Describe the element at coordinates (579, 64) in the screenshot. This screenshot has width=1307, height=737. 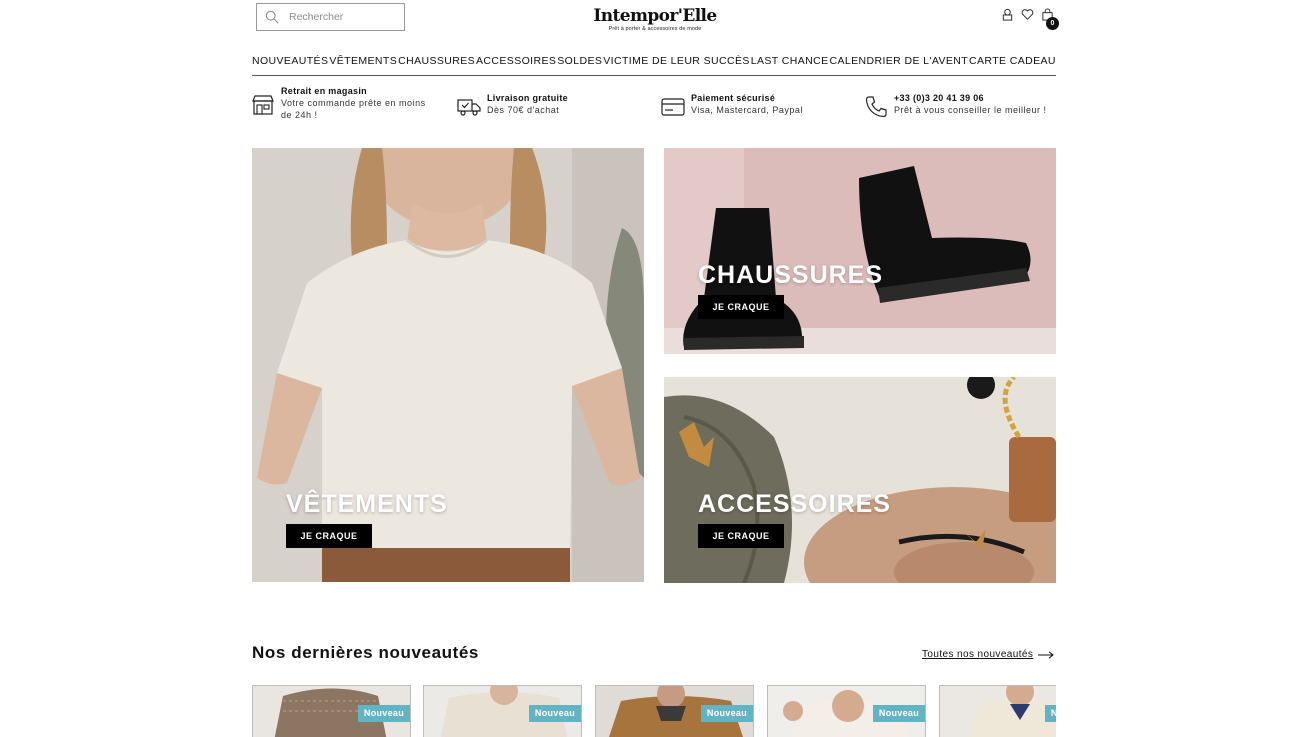
I see `nav-item-soldes: SOLDES` at that location.